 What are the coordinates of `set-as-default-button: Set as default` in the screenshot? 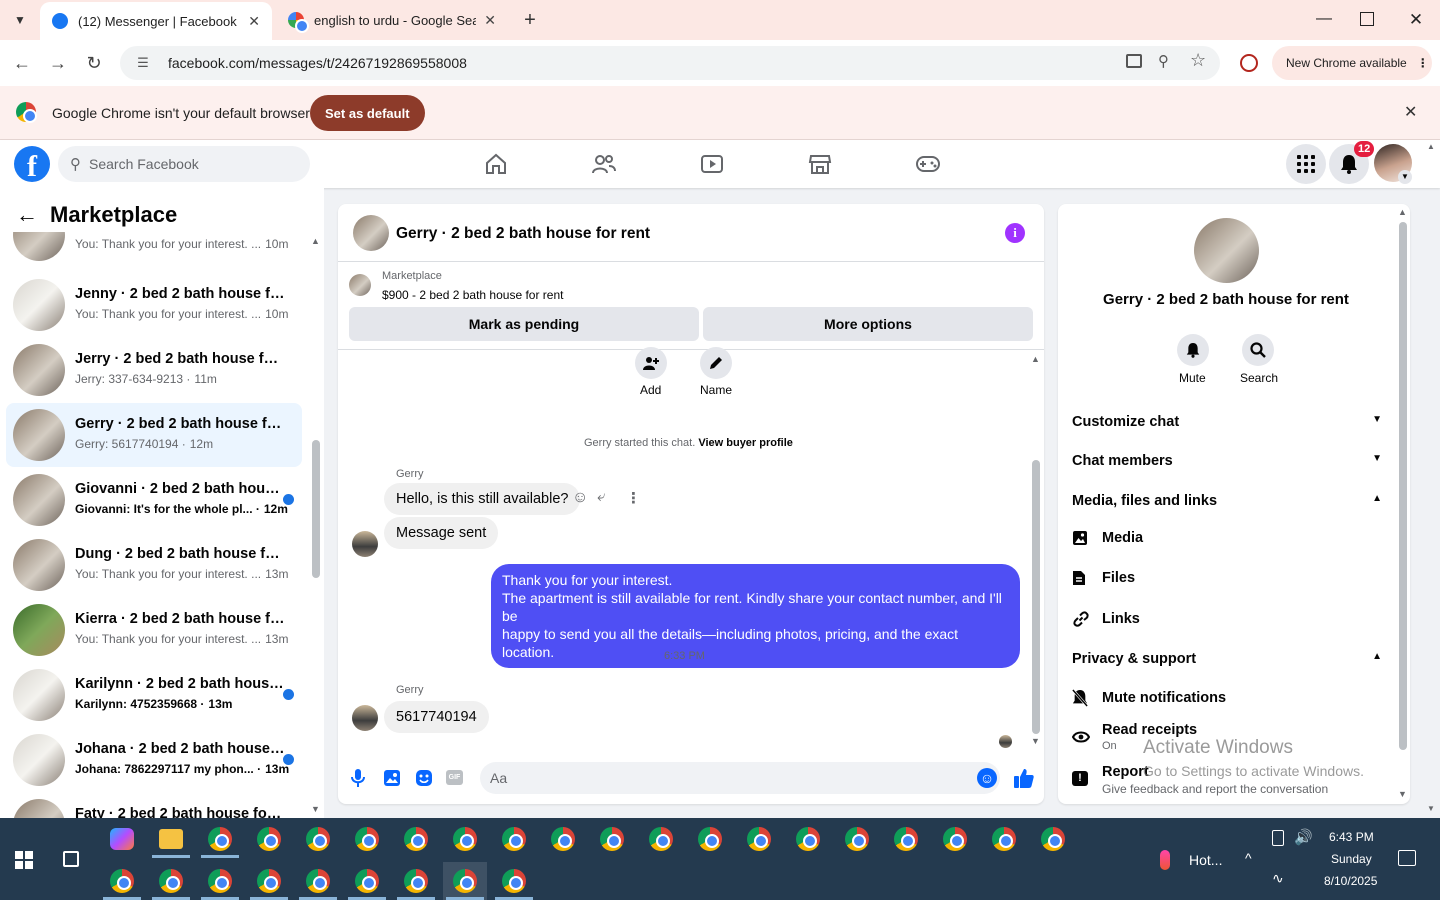 It's located at (367, 113).